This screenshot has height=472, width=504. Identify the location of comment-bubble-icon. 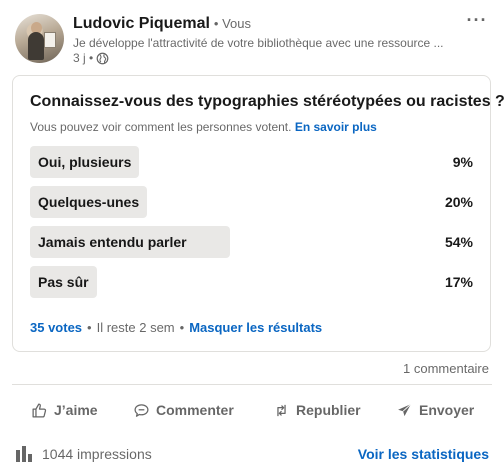
(141, 410).